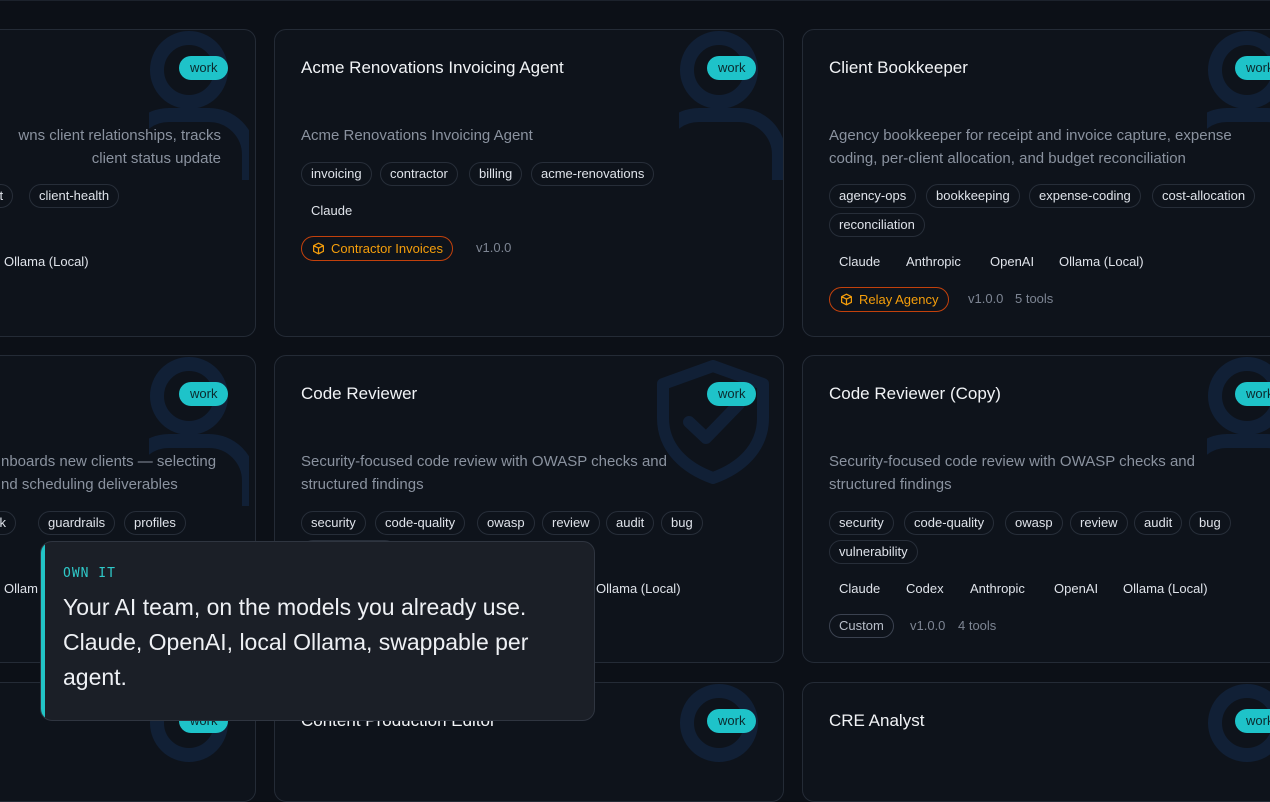  What do you see at coordinates (977, 625) in the screenshot?
I see `tools-count: 4 tools` at bounding box center [977, 625].